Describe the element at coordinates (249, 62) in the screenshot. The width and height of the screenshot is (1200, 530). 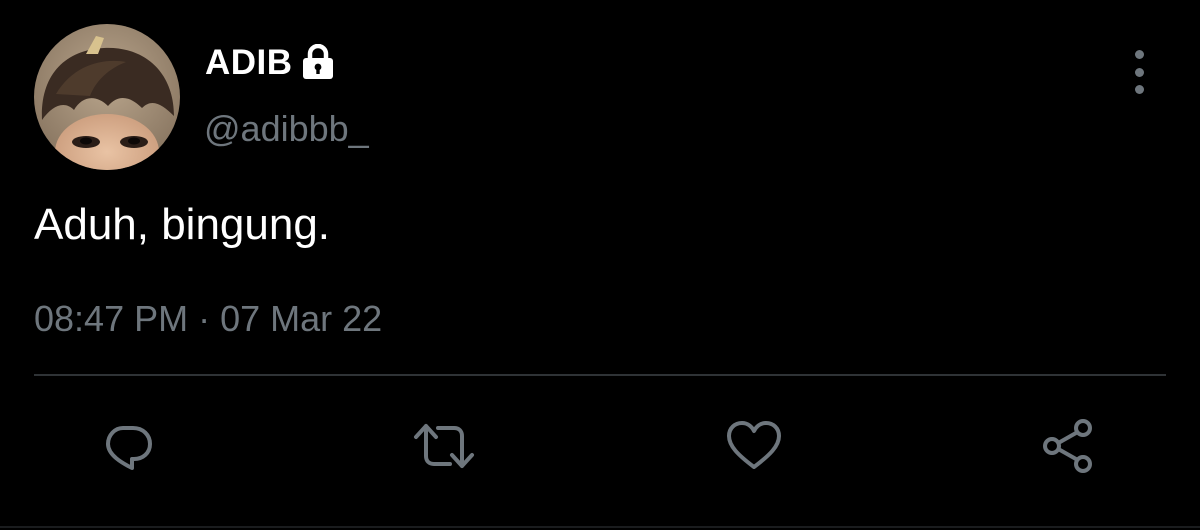
I see `display-name-text: ADIB` at that location.